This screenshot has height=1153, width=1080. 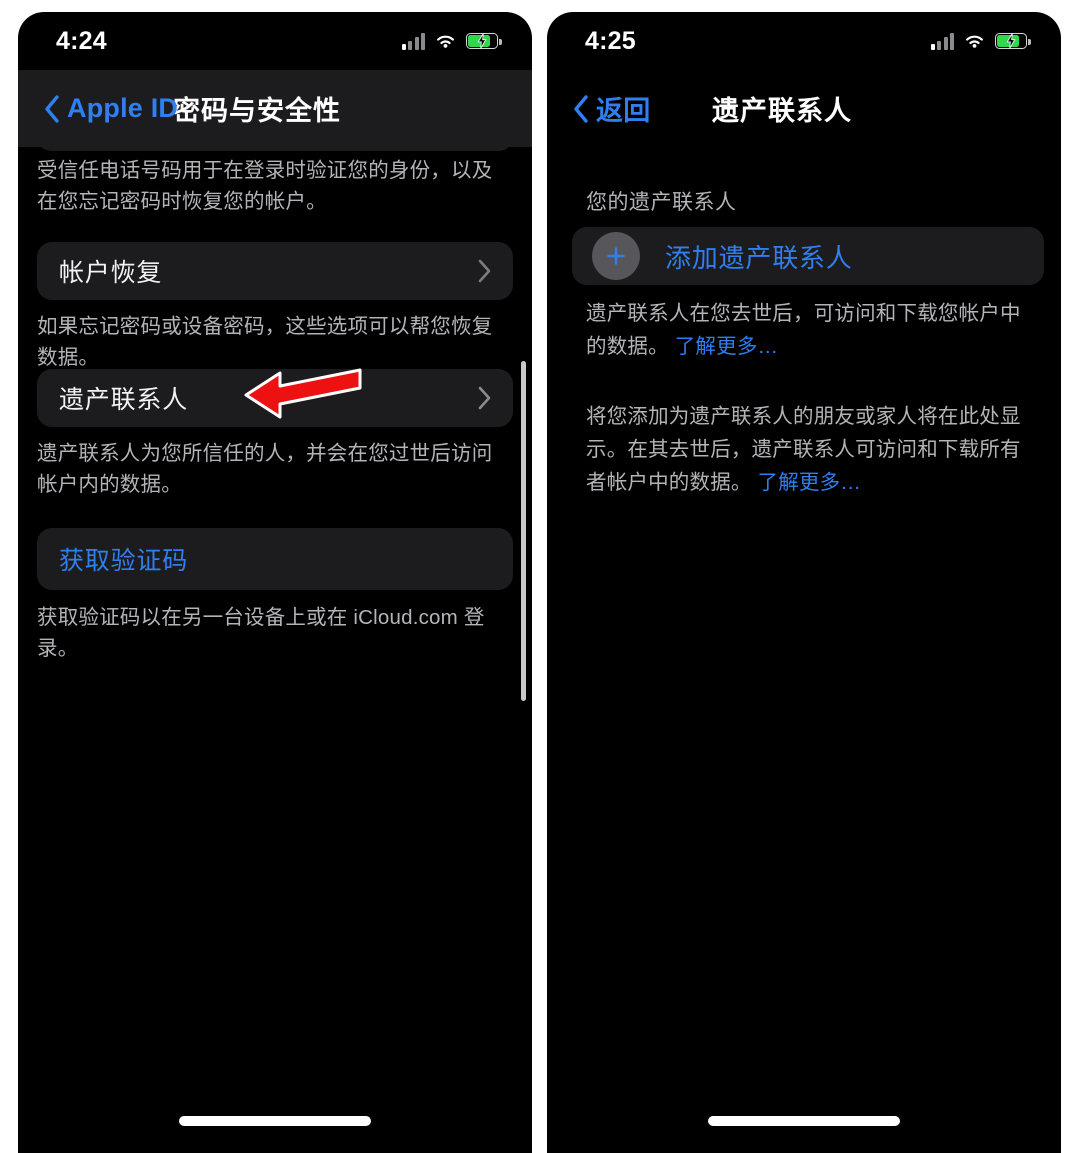 What do you see at coordinates (661, 202) in the screenshot?
I see `group-header-your-legacy-contacts: 您的遗产联系人` at bounding box center [661, 202].